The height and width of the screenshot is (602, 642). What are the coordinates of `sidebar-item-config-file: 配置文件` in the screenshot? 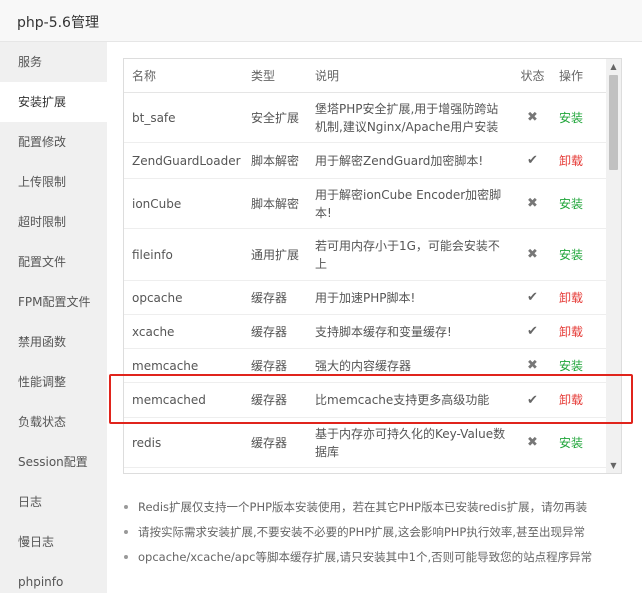 It's located at (53, 262).